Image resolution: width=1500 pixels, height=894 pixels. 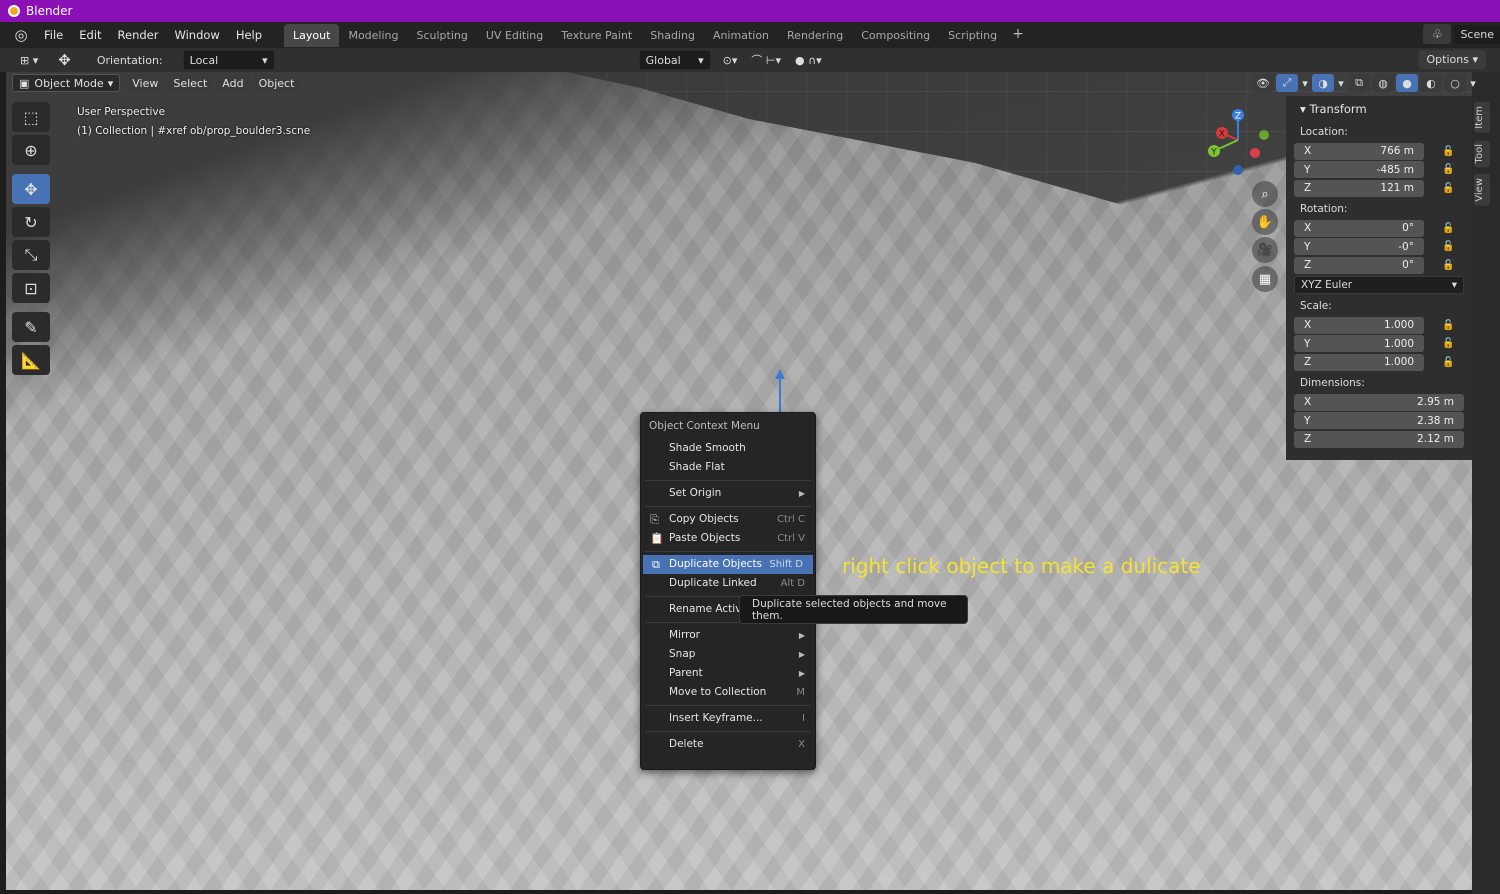 What do you see at coordinates (672, 35) in the screenshot?
I see `tab-shading: Shading` at bounding box center [672, 35].